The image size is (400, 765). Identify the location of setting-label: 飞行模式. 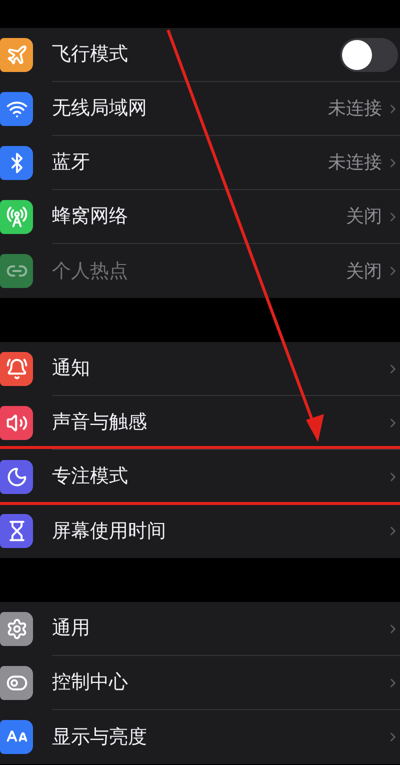
(90, 54).